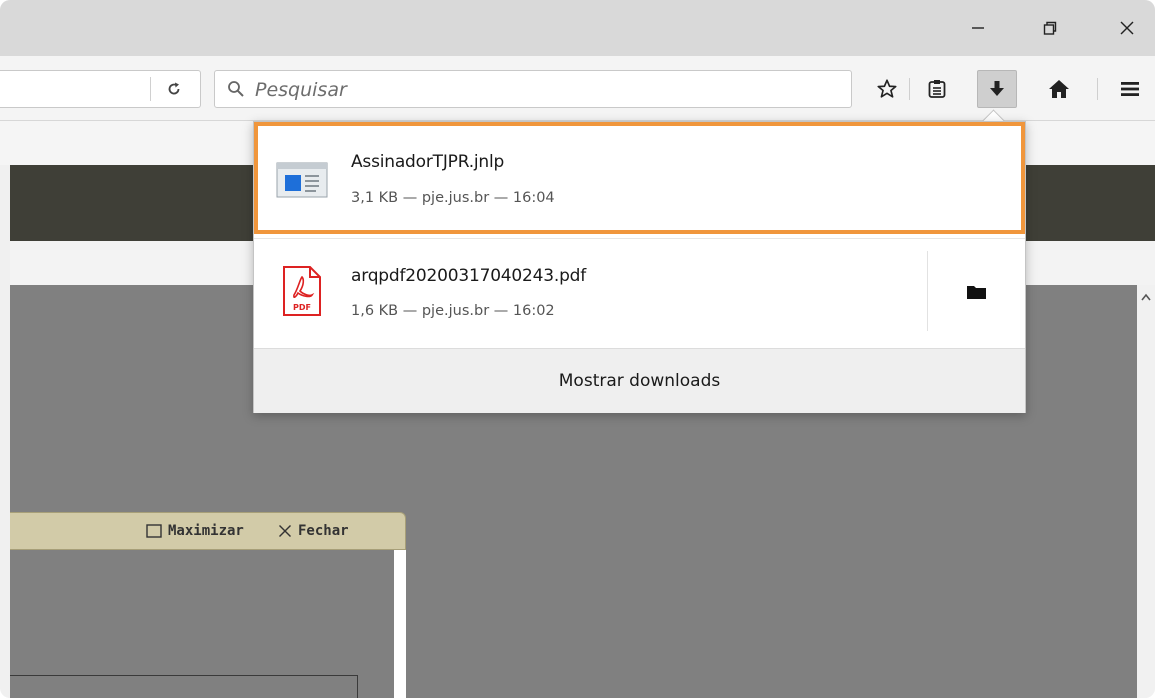  What do you see at coordinates (100, 89) in the screenshot?
I see `url-bar` at bounding box center [100, 89].